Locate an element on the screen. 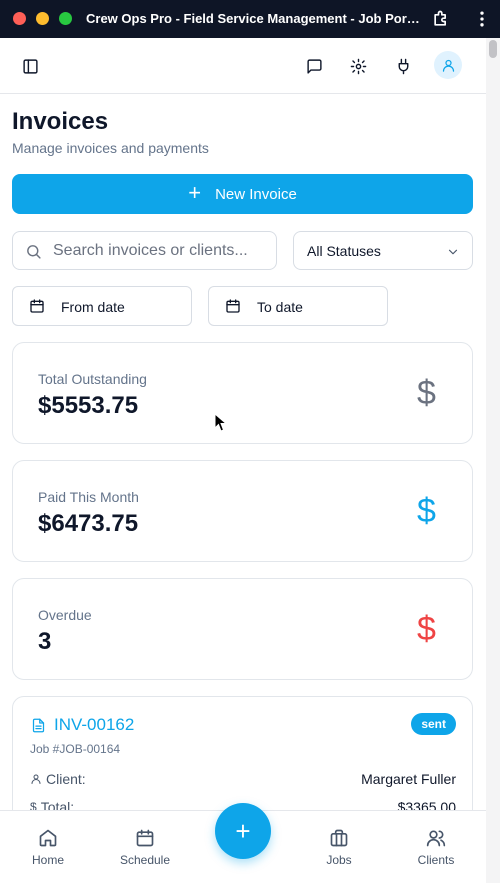 This screenshot has width=500, height=883. sidebar-icon is located at coordinates (30, 66).